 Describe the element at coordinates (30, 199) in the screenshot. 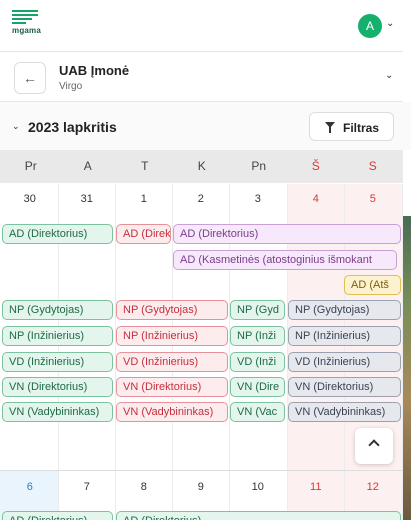

I see `date-number: 30` at that location.